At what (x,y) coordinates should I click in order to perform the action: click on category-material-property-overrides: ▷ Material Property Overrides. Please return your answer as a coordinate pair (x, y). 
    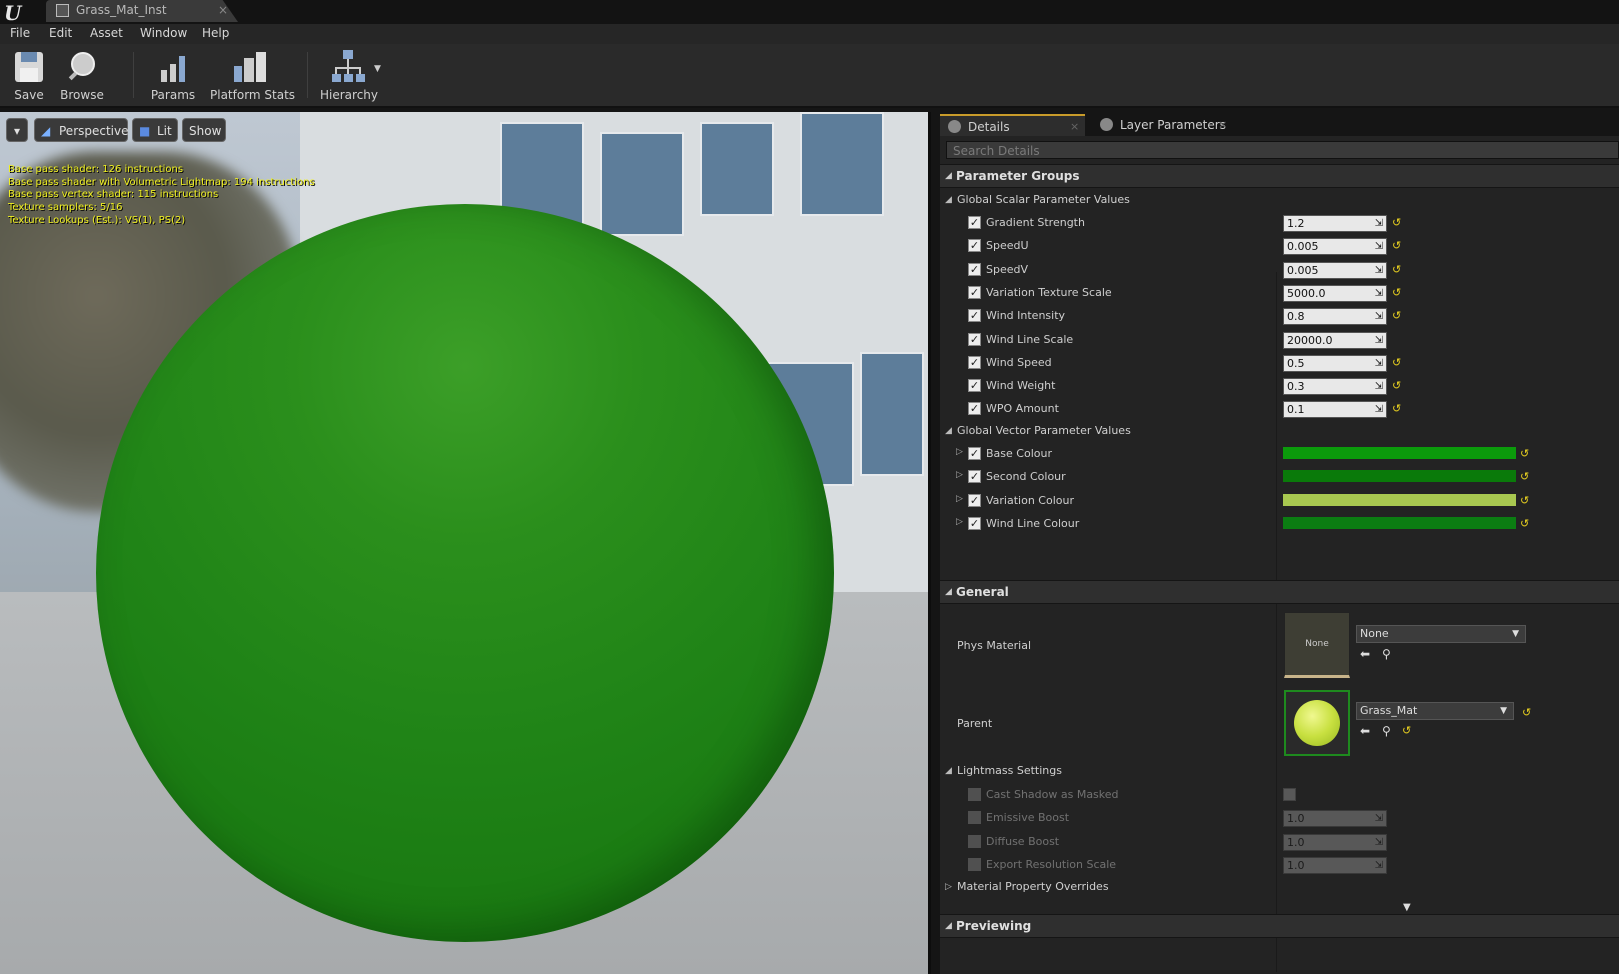
    Looking at the image, I should click on (1279, 887).